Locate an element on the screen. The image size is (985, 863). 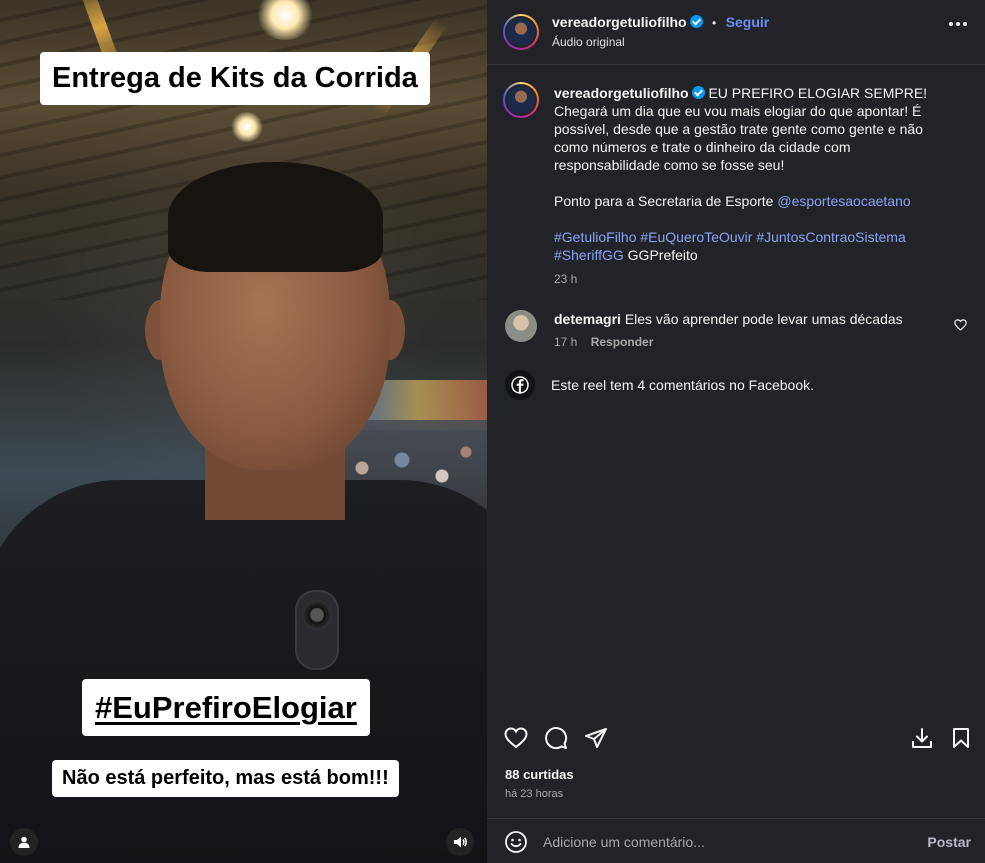
caption-author-avatar is located at coordinates (521, 100).